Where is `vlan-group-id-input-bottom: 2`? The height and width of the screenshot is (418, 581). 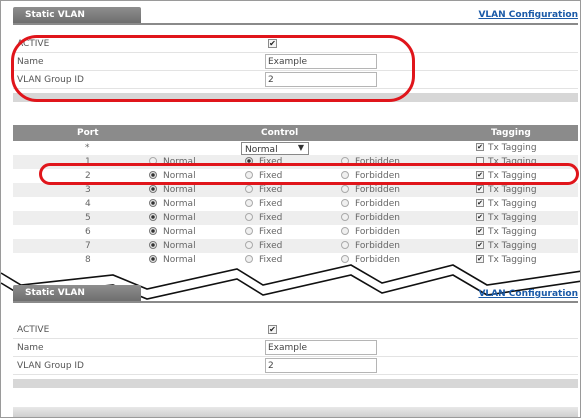 vlan-group-id-input-bottom: 2 is located at coordinates (321, 365).